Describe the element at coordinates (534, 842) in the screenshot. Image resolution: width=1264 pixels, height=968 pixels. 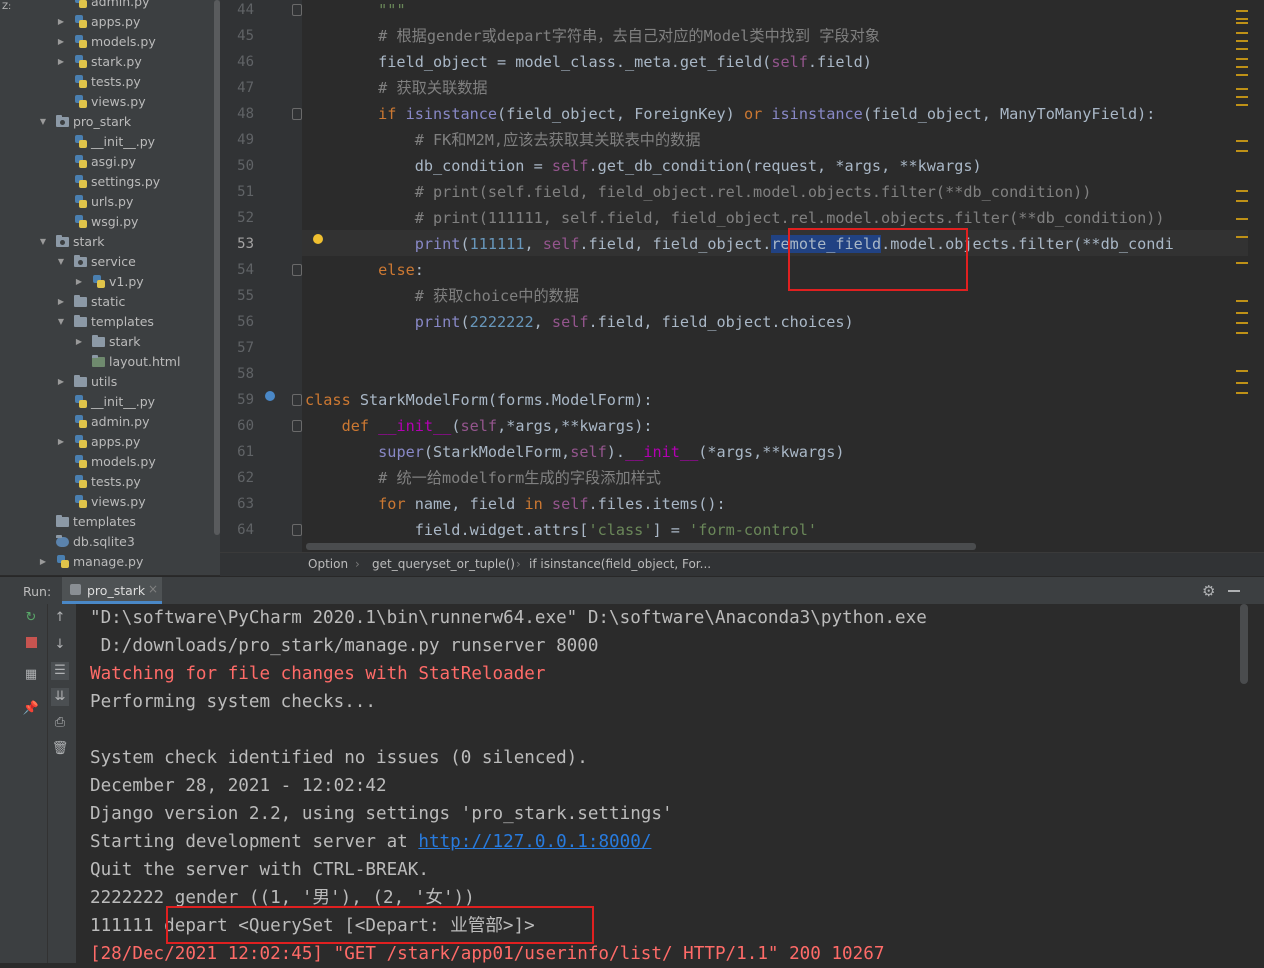
I see `server-url-link: http://127.0.0.1:8000/` at that location.